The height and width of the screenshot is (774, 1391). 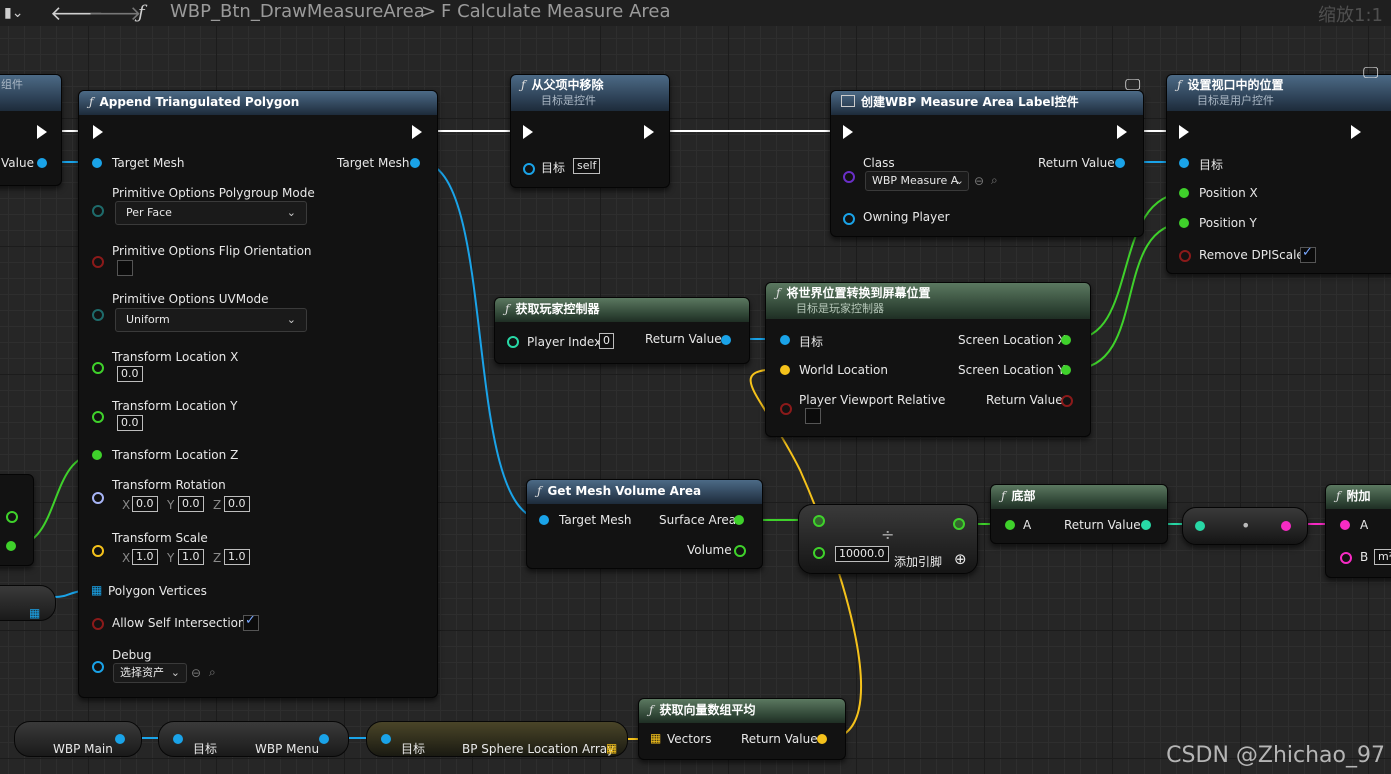 I want to click on debug-asset-dropdown: 选择资产 ⌄, so click(x=150, y=673).